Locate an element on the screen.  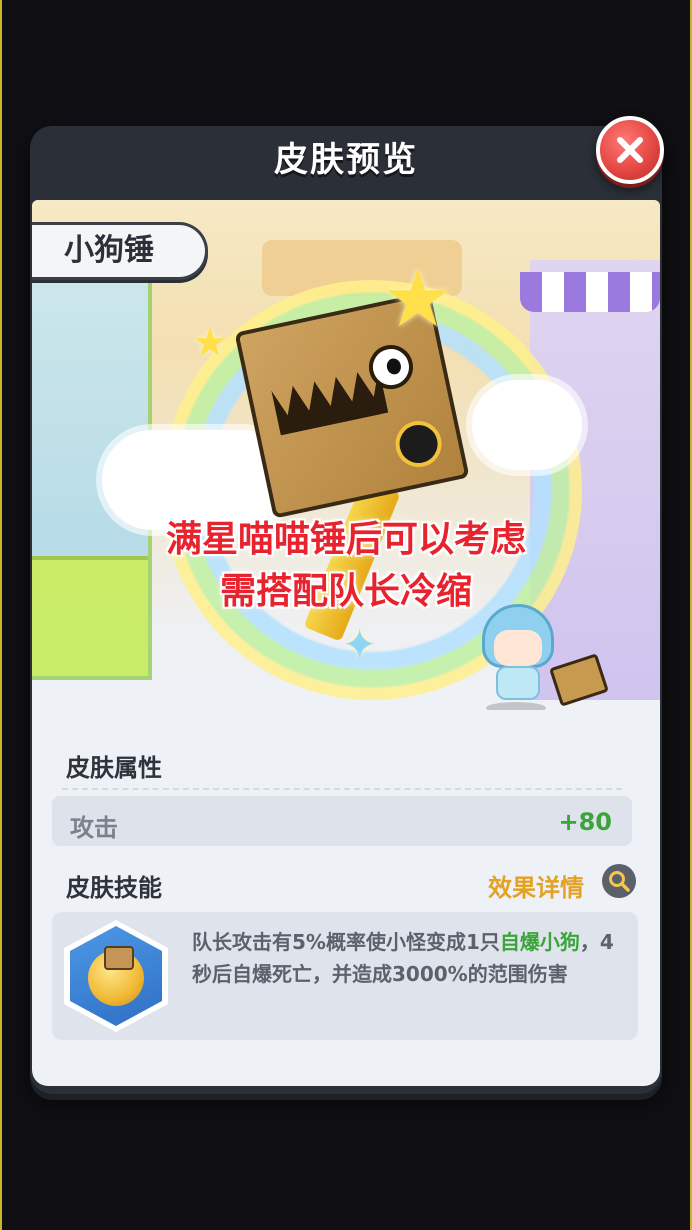
cloud-right is located at coordinates (527, 425).